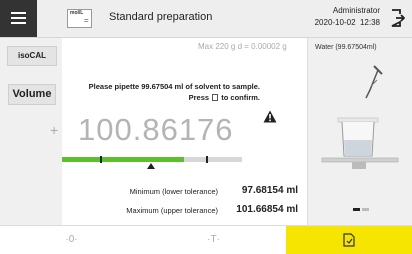 Image resolution: width=412 pixels, height=254 pixels. Describe the element at coordinates (32, 56) in the screenshot. I see `isocal-button: isoCAL` at that location.